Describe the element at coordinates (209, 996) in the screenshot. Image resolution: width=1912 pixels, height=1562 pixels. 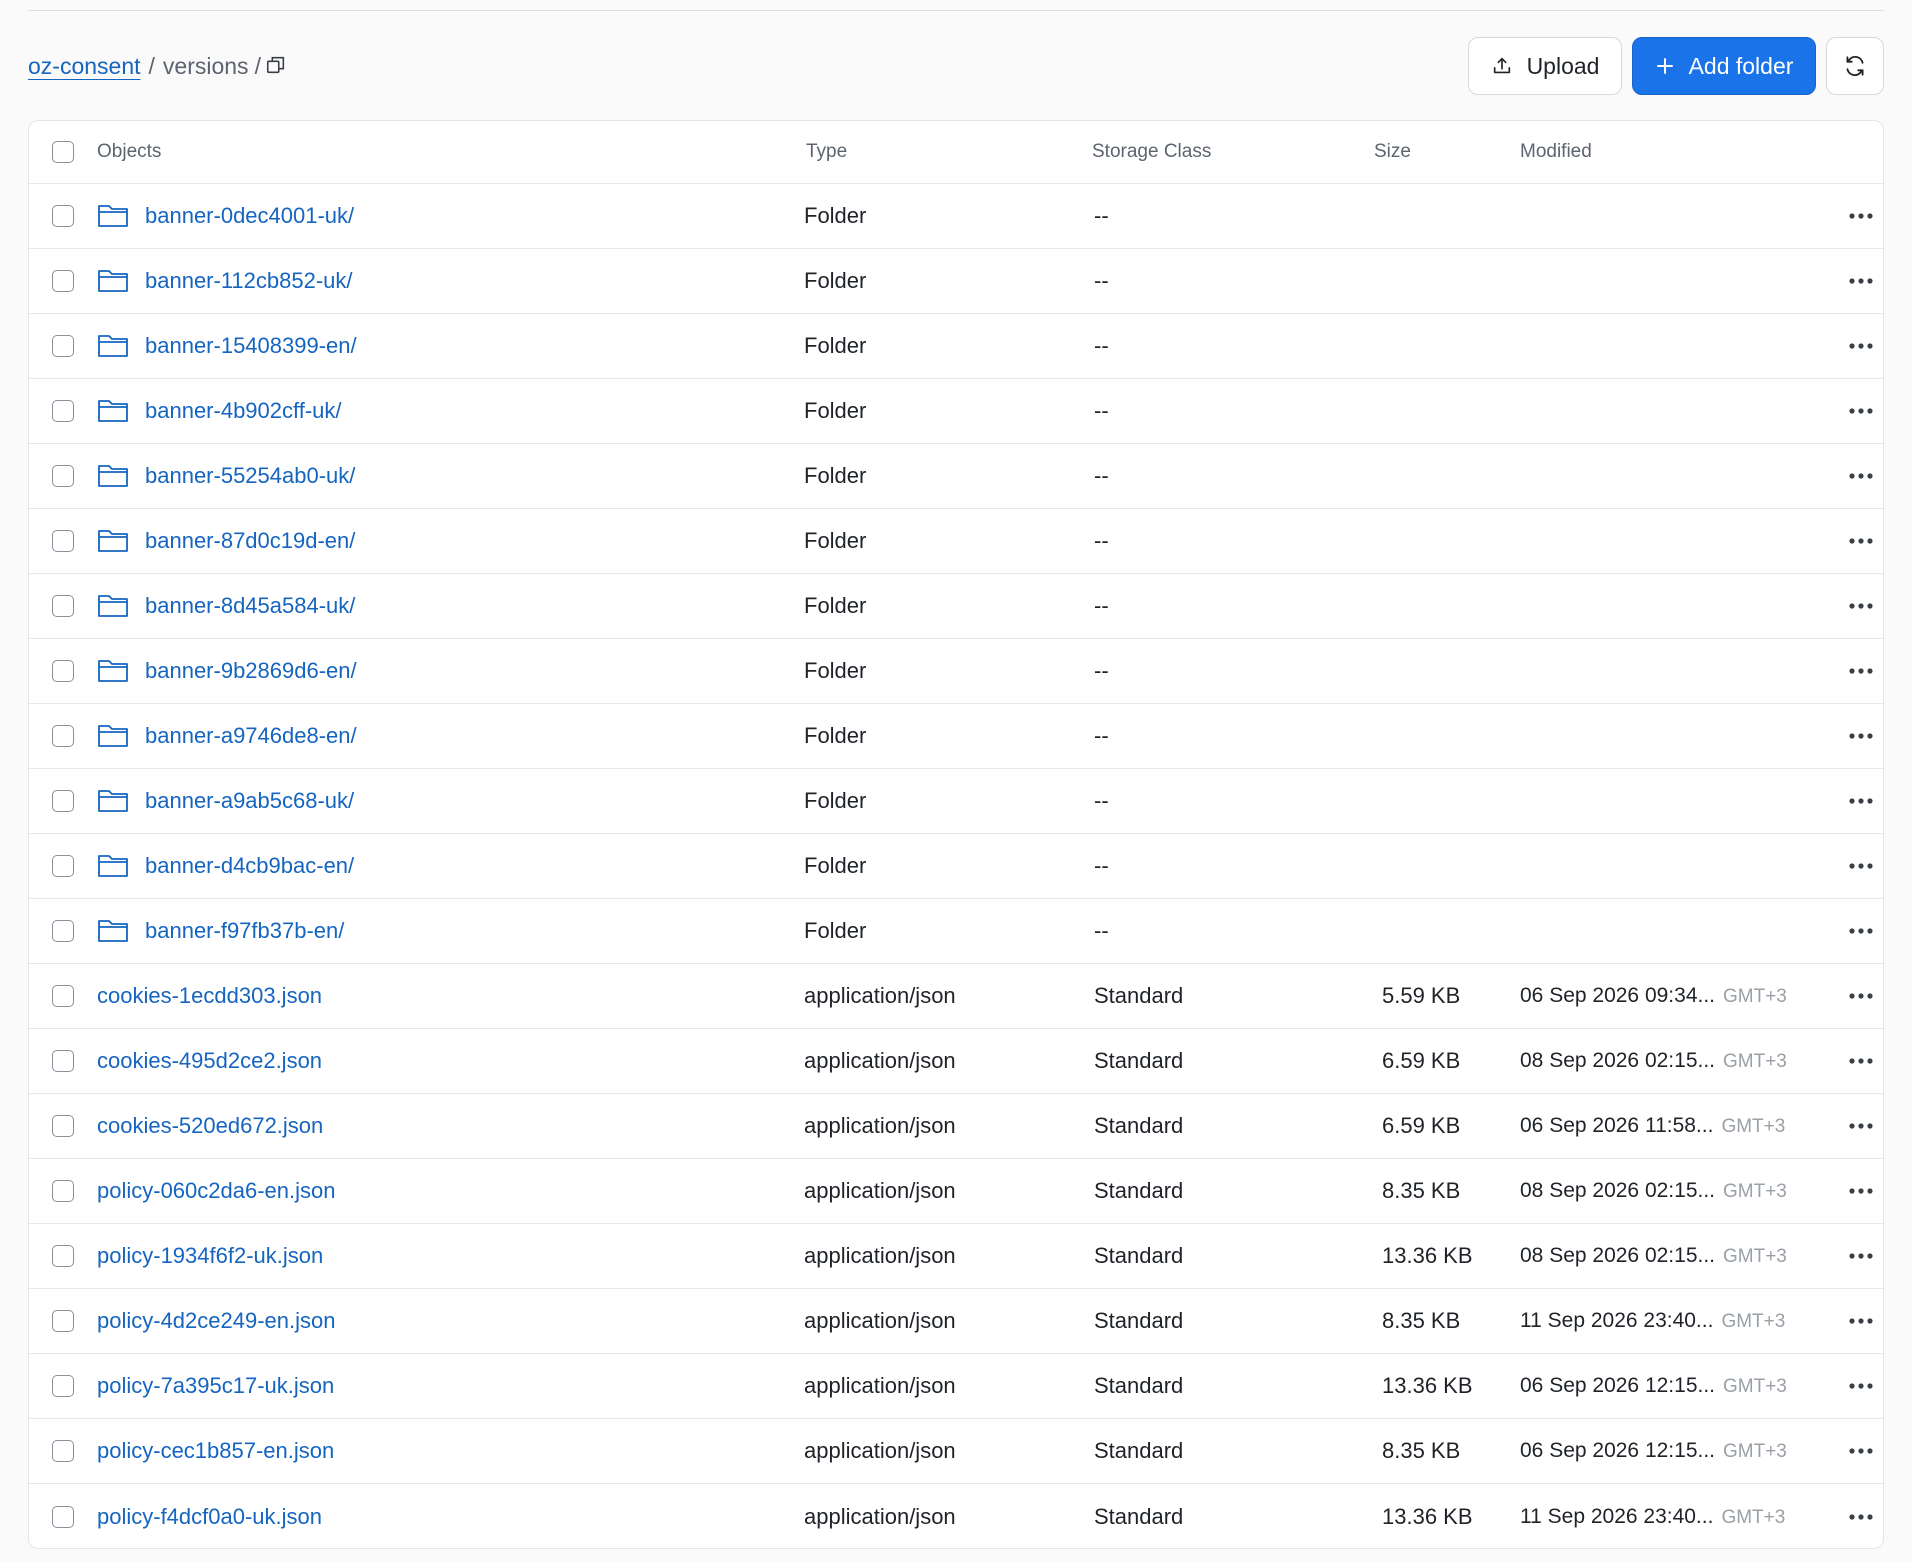
I see `file-link: cookies-1ecdd303.json` at that location.